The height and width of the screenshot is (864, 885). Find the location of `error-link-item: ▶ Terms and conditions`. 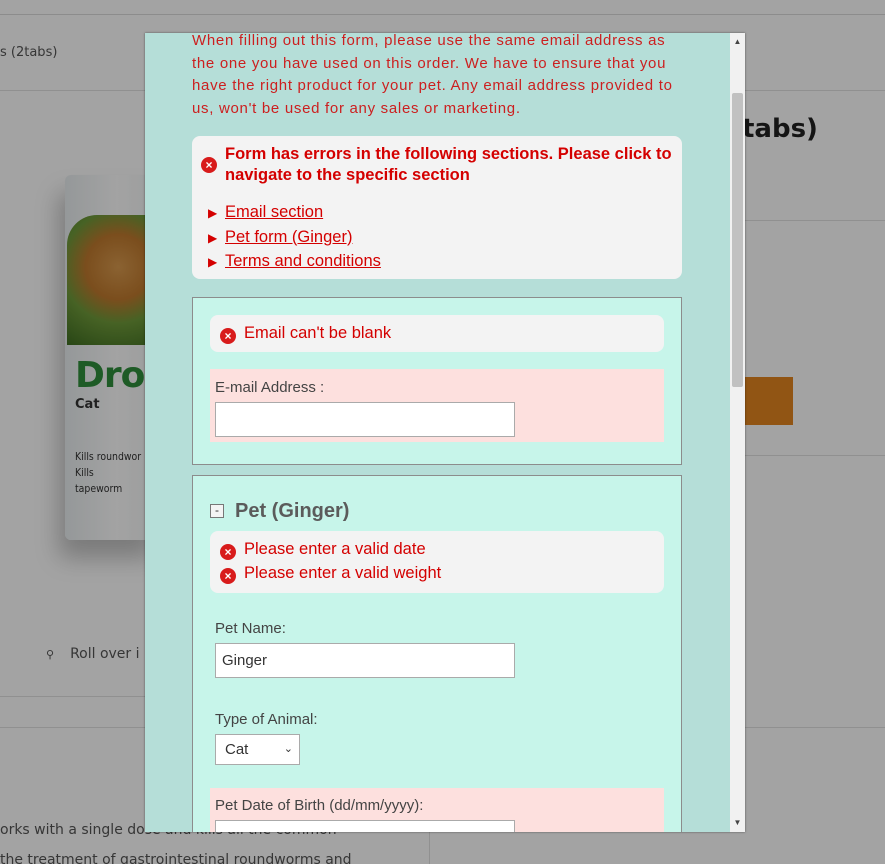

error-link-item: ▶ Terms and conditions is located at coordinates (294, 261).